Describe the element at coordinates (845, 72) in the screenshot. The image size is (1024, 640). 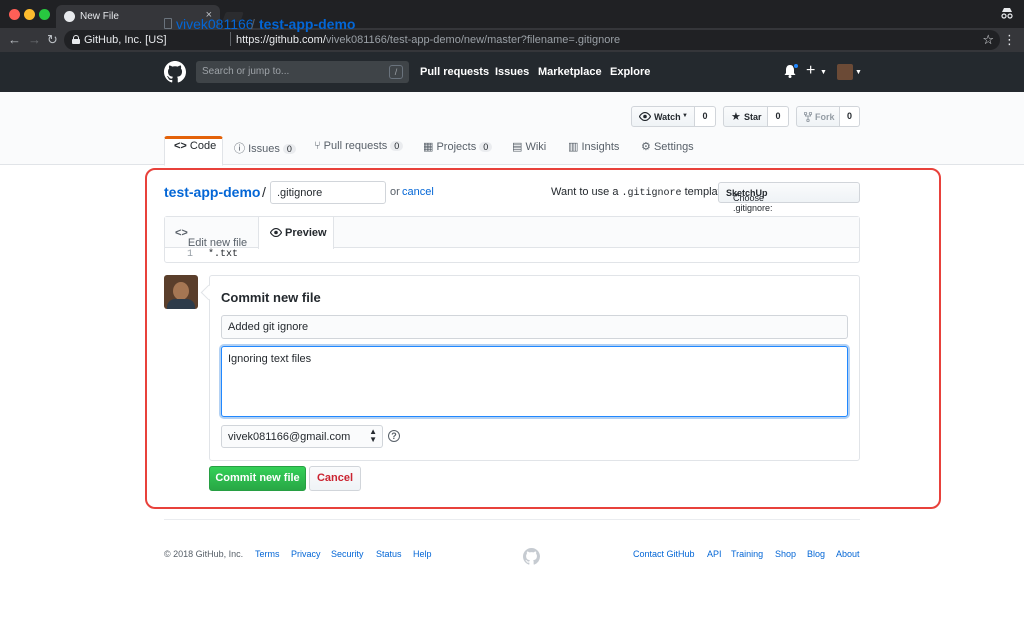
I see `user-avatar` at that location.